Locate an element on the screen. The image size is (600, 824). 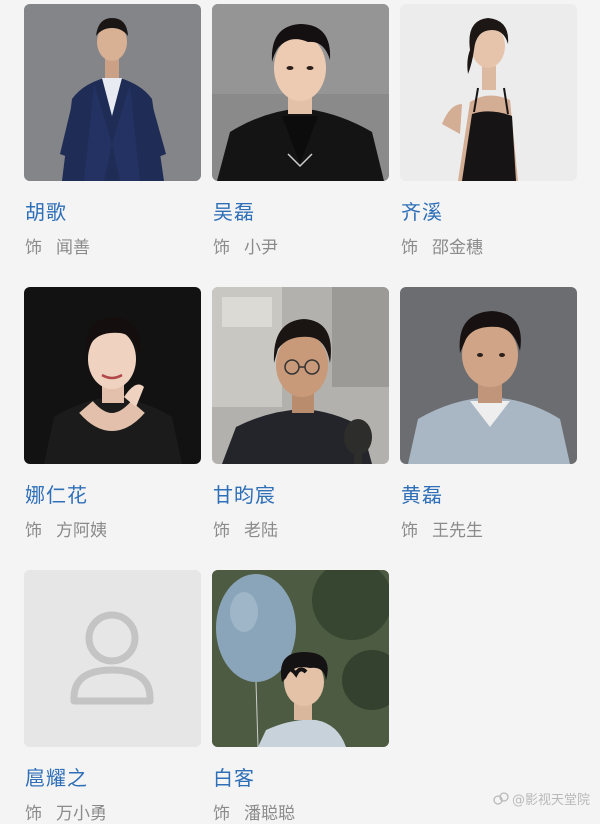
cast-card: 吴磊 饰小尹 is located at coordinates (300, 131).